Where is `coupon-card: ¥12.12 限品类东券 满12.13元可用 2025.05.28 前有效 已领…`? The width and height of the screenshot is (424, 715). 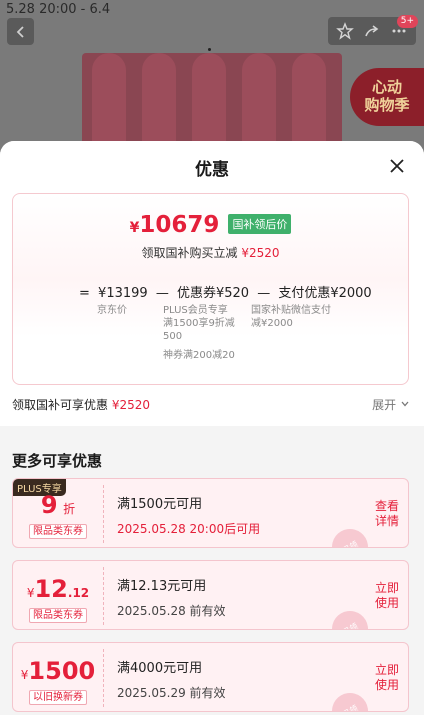
coupon-card: ¥12.12 限品类东券 满12.13元可用 2025.05.28 前有效 已领… is located at coordinates (210, 595).